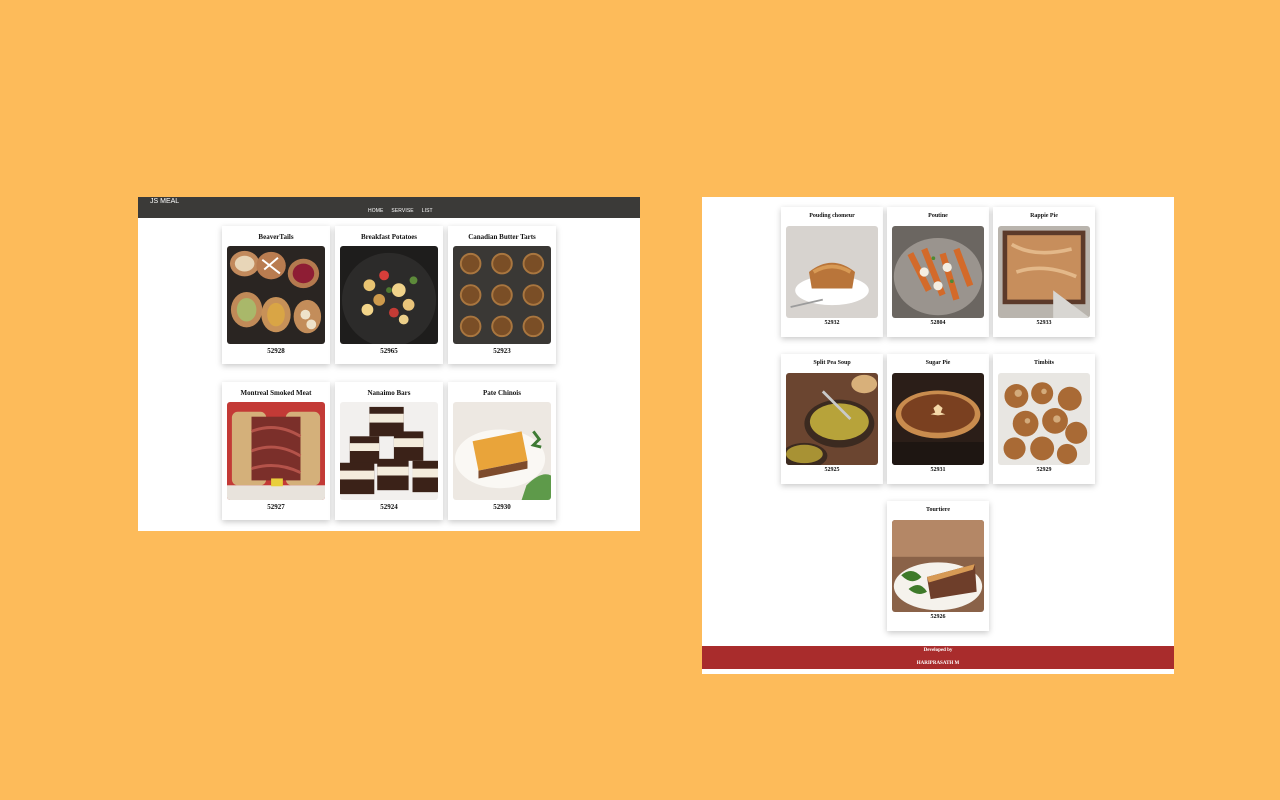  Describe the element at coordinates (938, 650) in the screenshot. I see `footer-developed-by: Developed by` at that location.